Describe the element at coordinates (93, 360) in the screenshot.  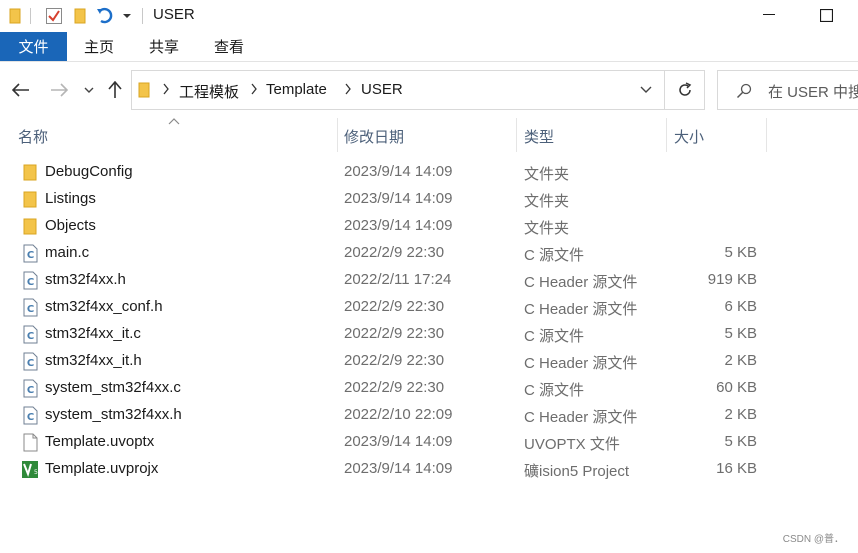
I see `file-name: stm32f4xx_it.h` at that location.